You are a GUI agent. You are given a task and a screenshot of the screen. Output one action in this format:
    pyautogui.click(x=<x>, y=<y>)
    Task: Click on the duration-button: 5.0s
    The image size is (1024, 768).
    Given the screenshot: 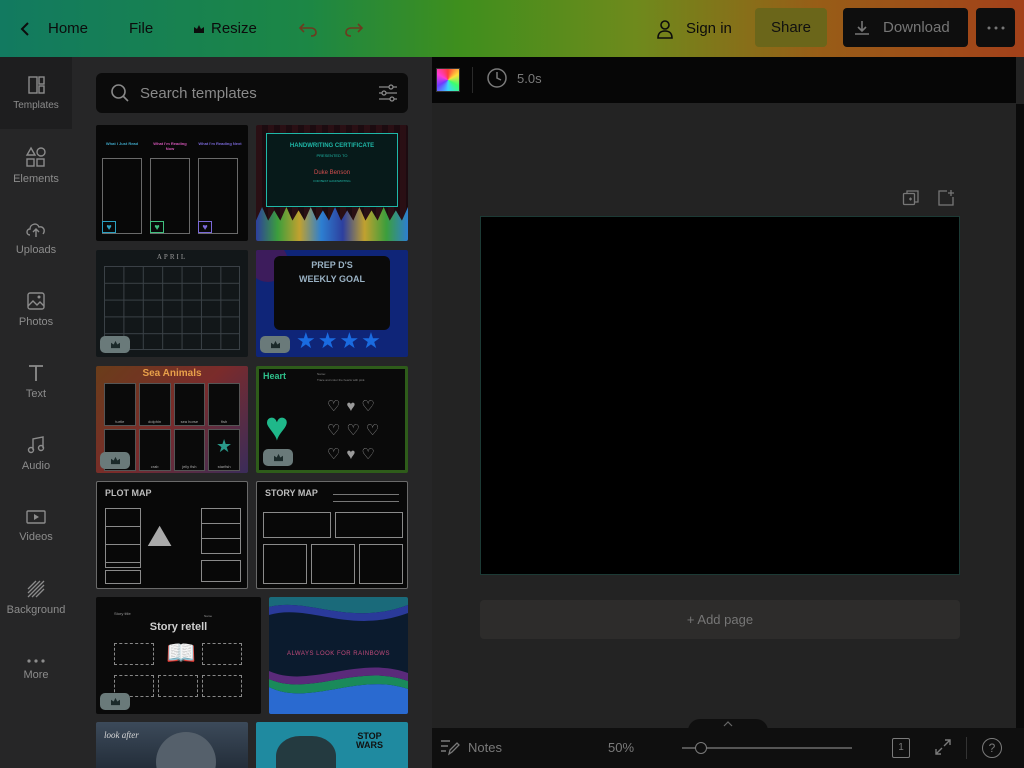 What is the action you would take?
    pyautogui.click(x=514, y=78)
    